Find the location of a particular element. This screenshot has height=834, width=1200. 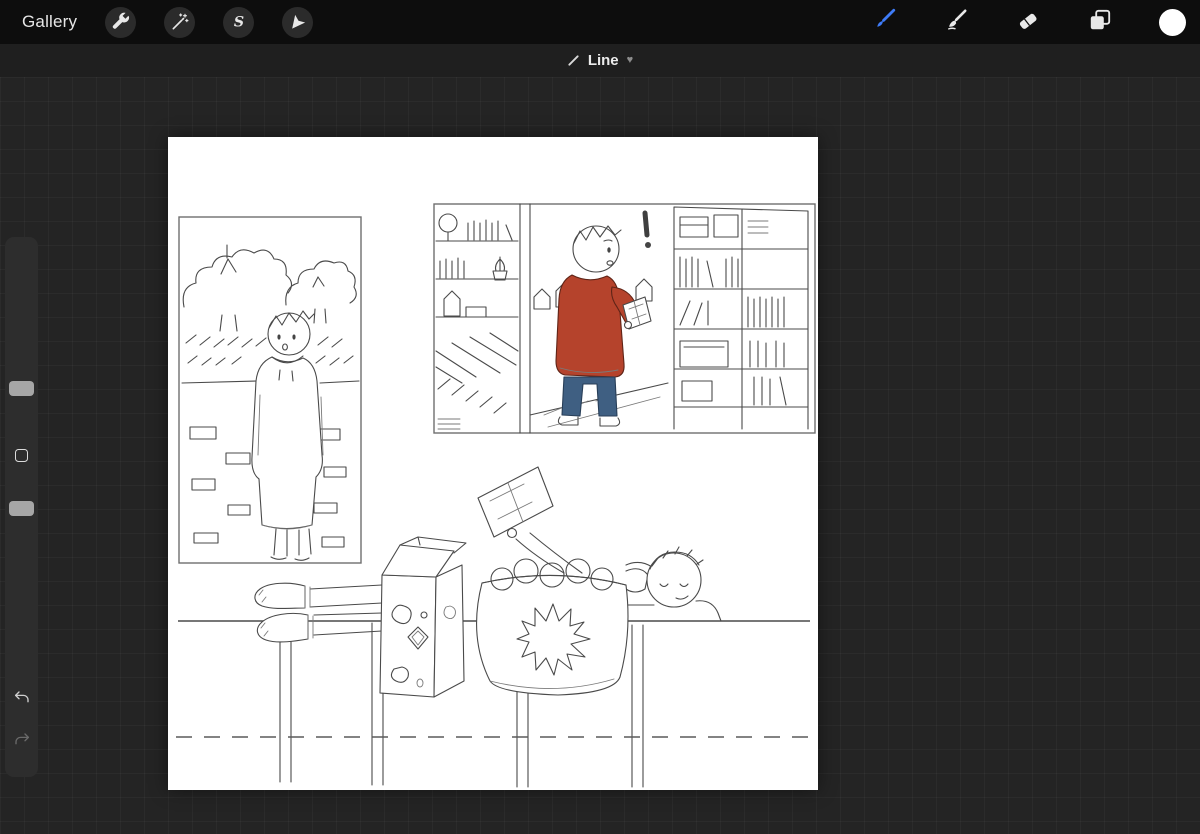

opacity-slider is located at coordinates (21, 508).